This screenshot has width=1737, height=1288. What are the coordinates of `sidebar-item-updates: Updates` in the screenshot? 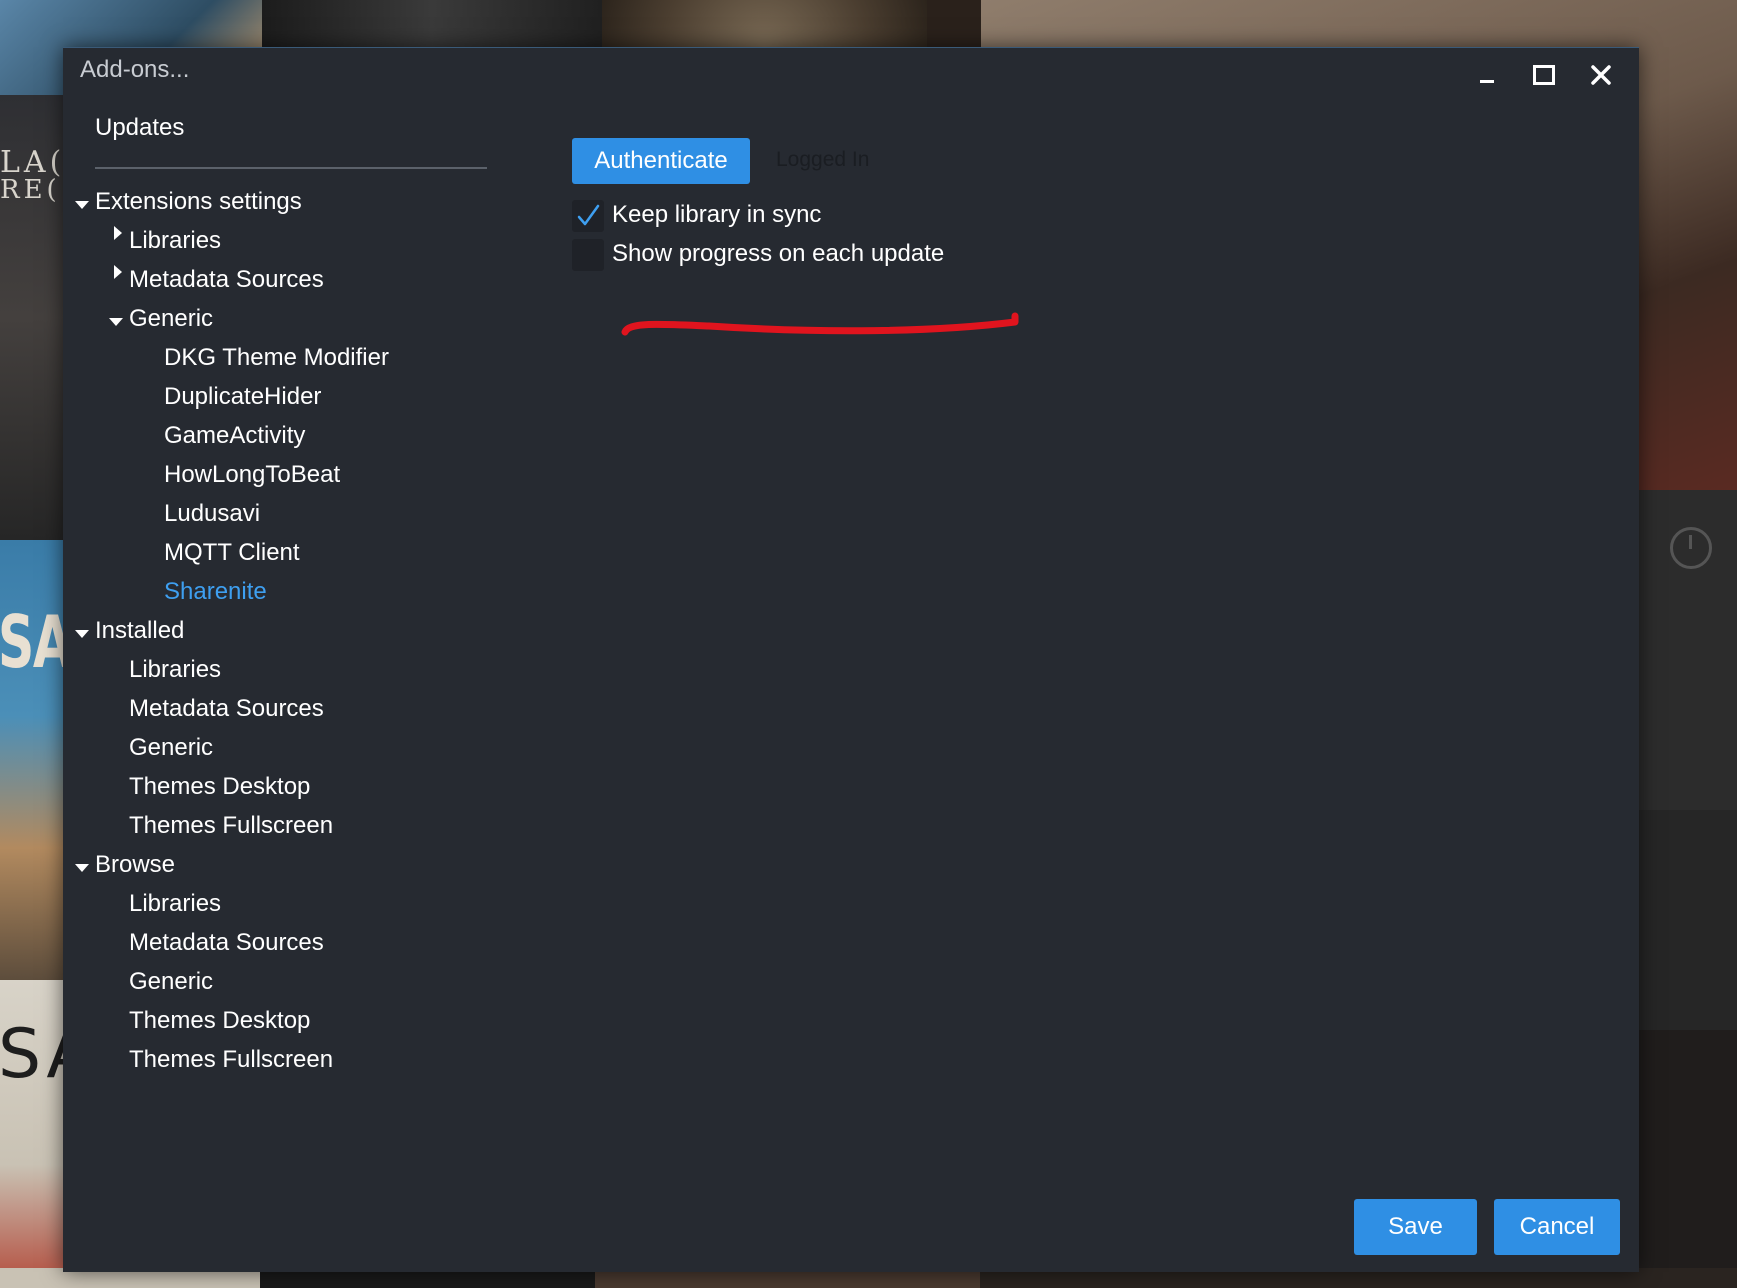 It's located at (139, 128).